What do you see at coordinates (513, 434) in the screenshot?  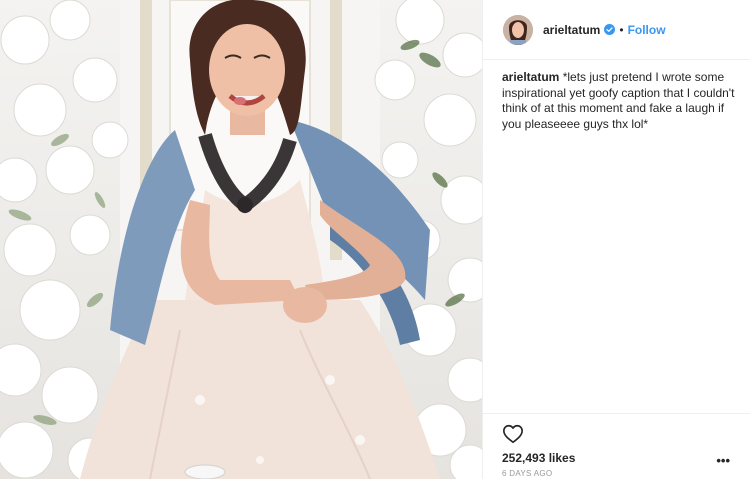 I see `like-heart-icon` at bounding box center [513, 434].